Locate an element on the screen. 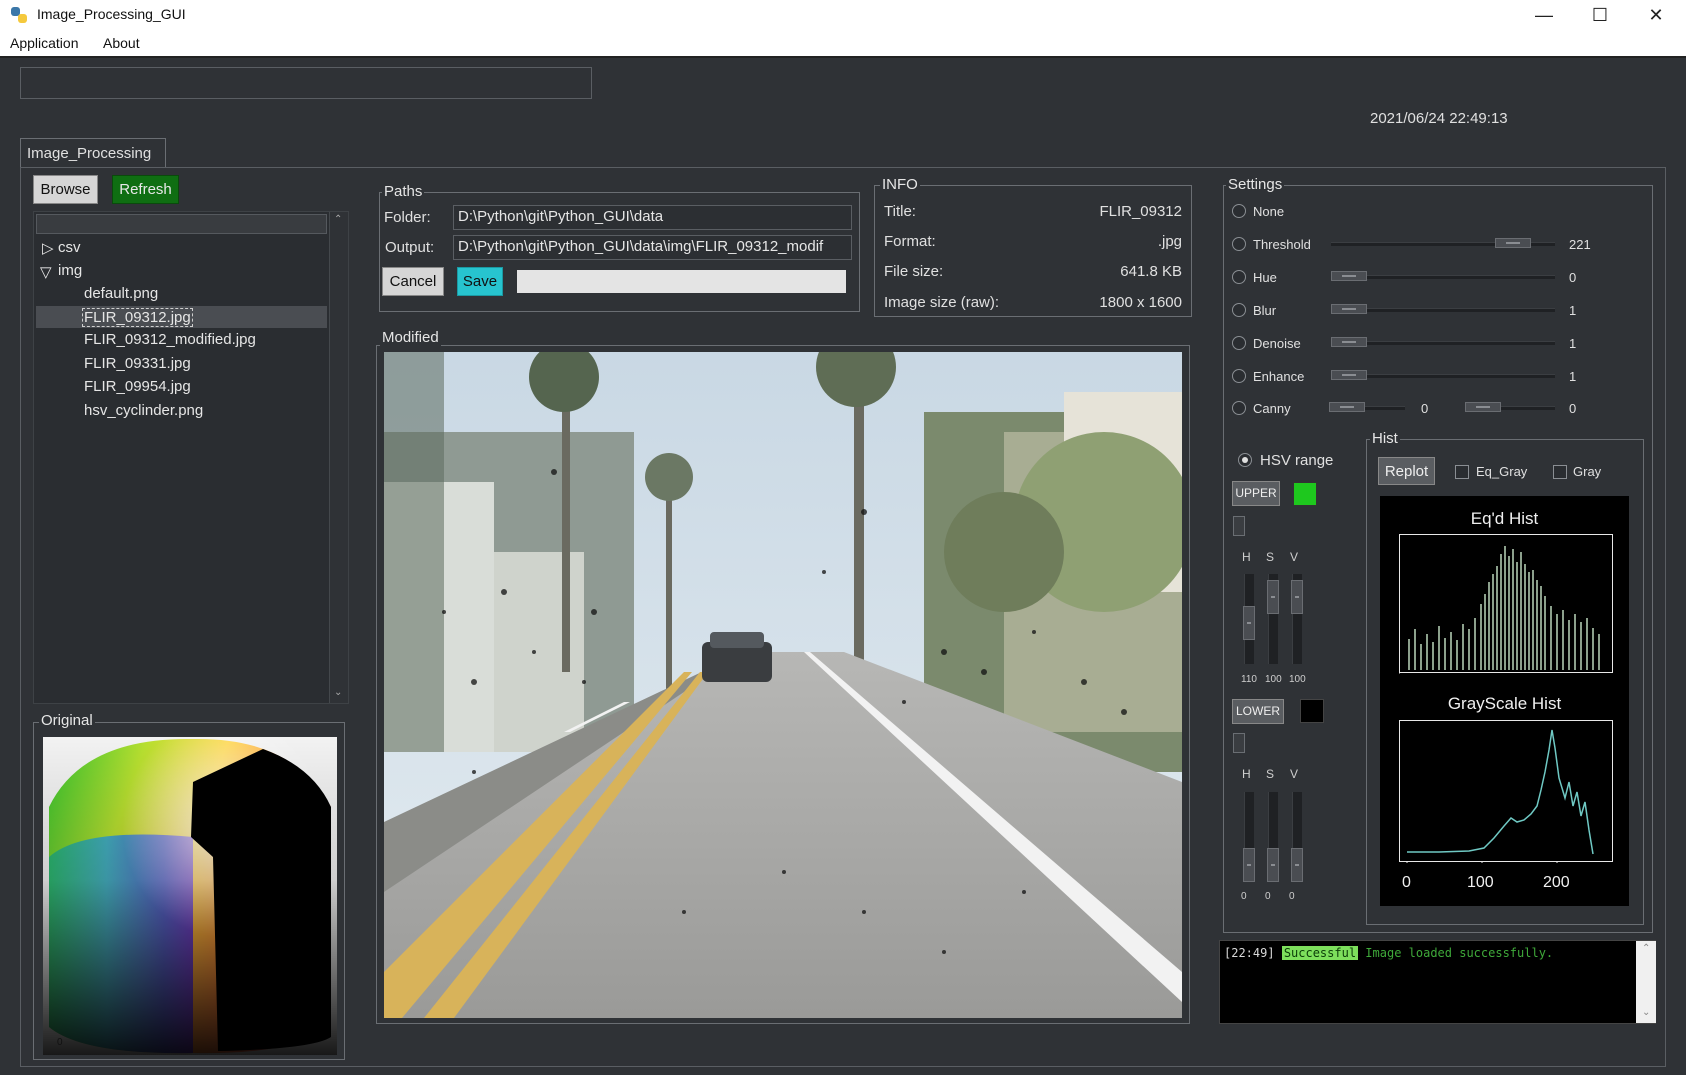 The width and height of the screenshot is (1686, 1075). browse-button: Browse is located at coordinates (65, 189).